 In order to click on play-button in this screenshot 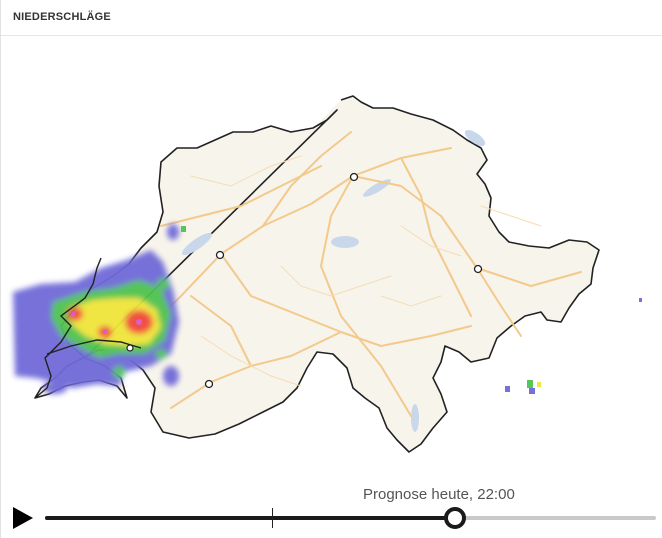, I will do `click(23, 518)`.